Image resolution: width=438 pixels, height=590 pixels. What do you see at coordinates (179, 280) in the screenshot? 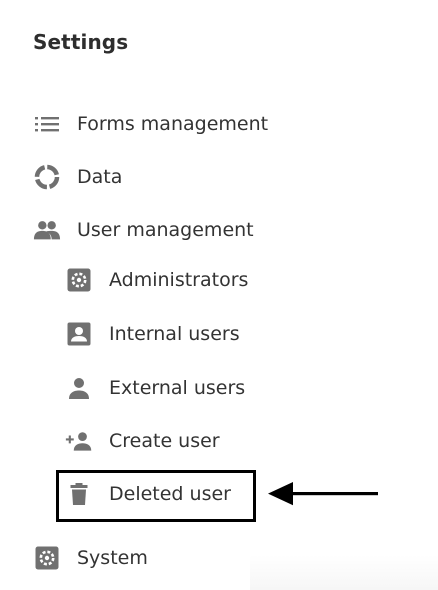
I see `menu-item-label: Administrators` at bounding box center [179, 280].